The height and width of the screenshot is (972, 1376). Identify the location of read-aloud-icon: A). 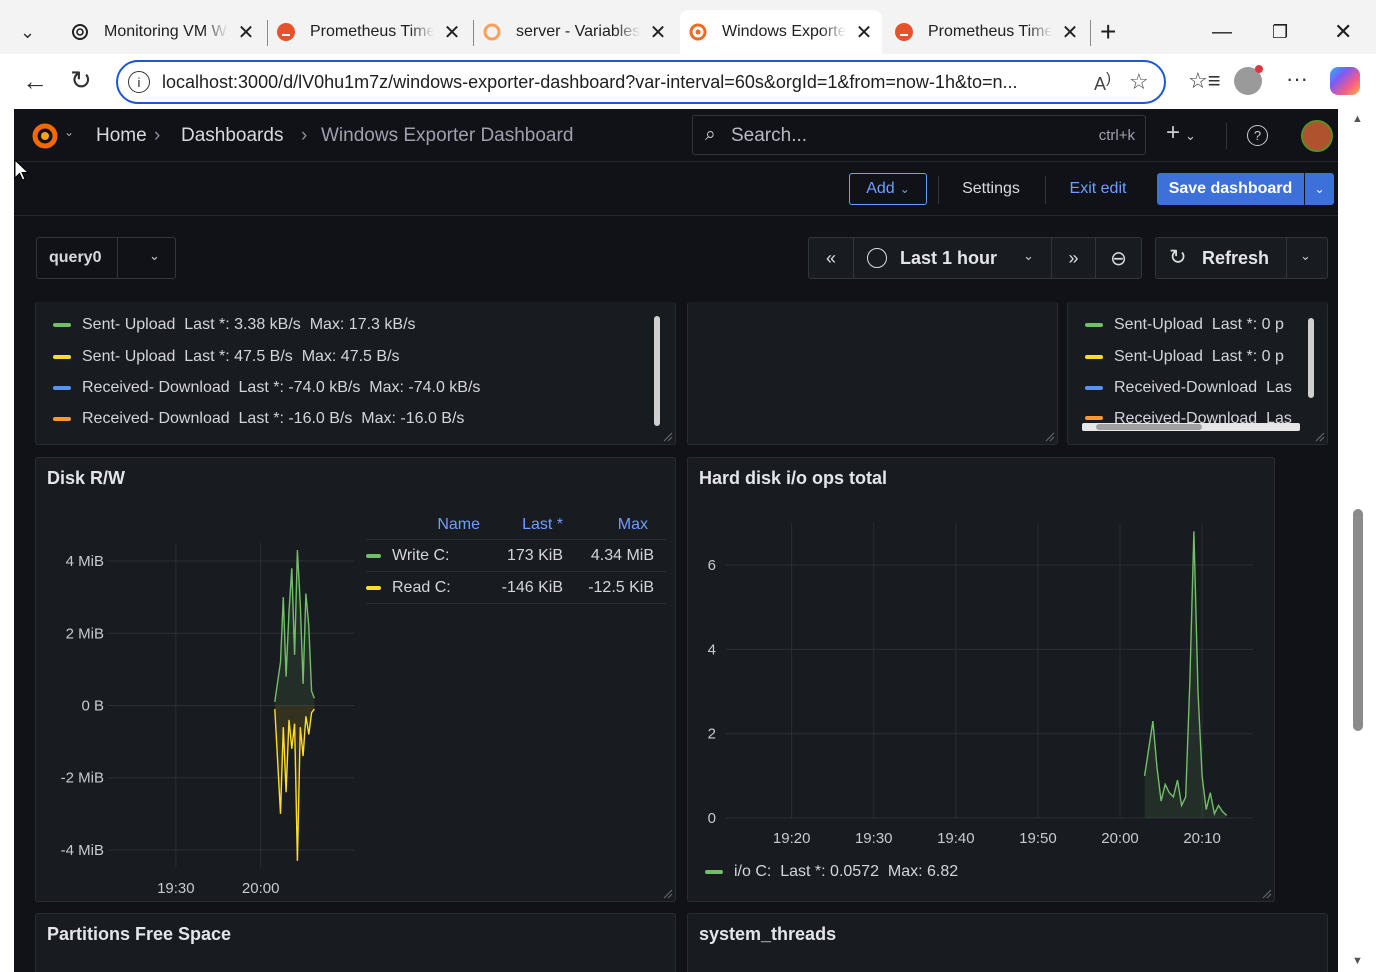
(1102, 82).